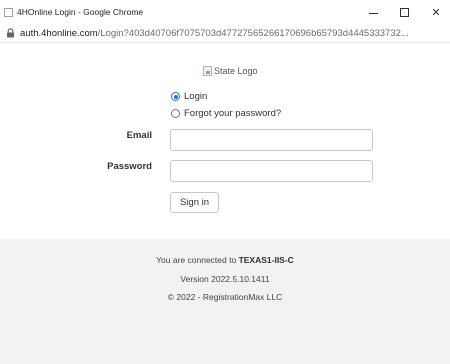 The width and height of the screenshot is (450, 364). I want to click on copyright-text: © 2022 - RegistrationMax LLC, so click(225, 297).